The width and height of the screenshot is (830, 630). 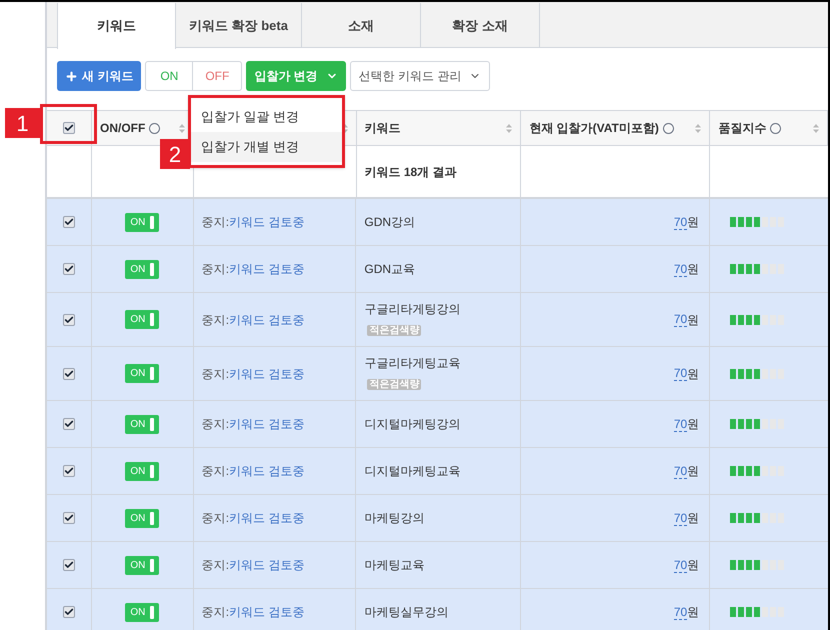 I want to click on highlight-frame, so click(x=68, y=124).